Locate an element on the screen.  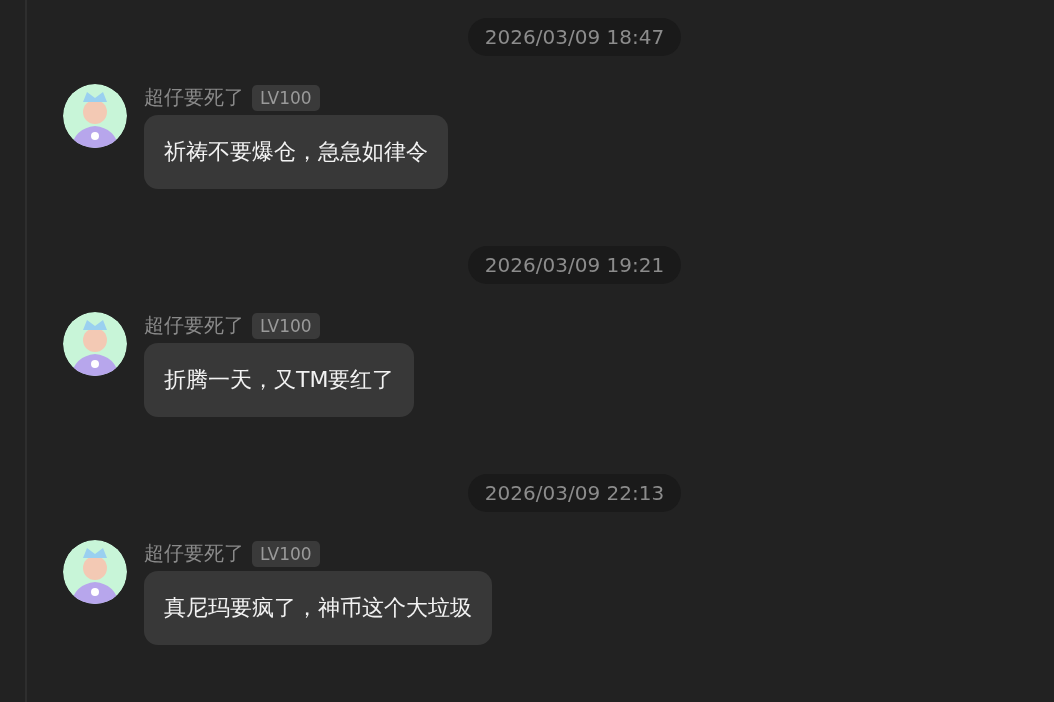
message-bubble: 真尼玛要疯了，神币这个大垃圾 is located at coordinates (318, 608).